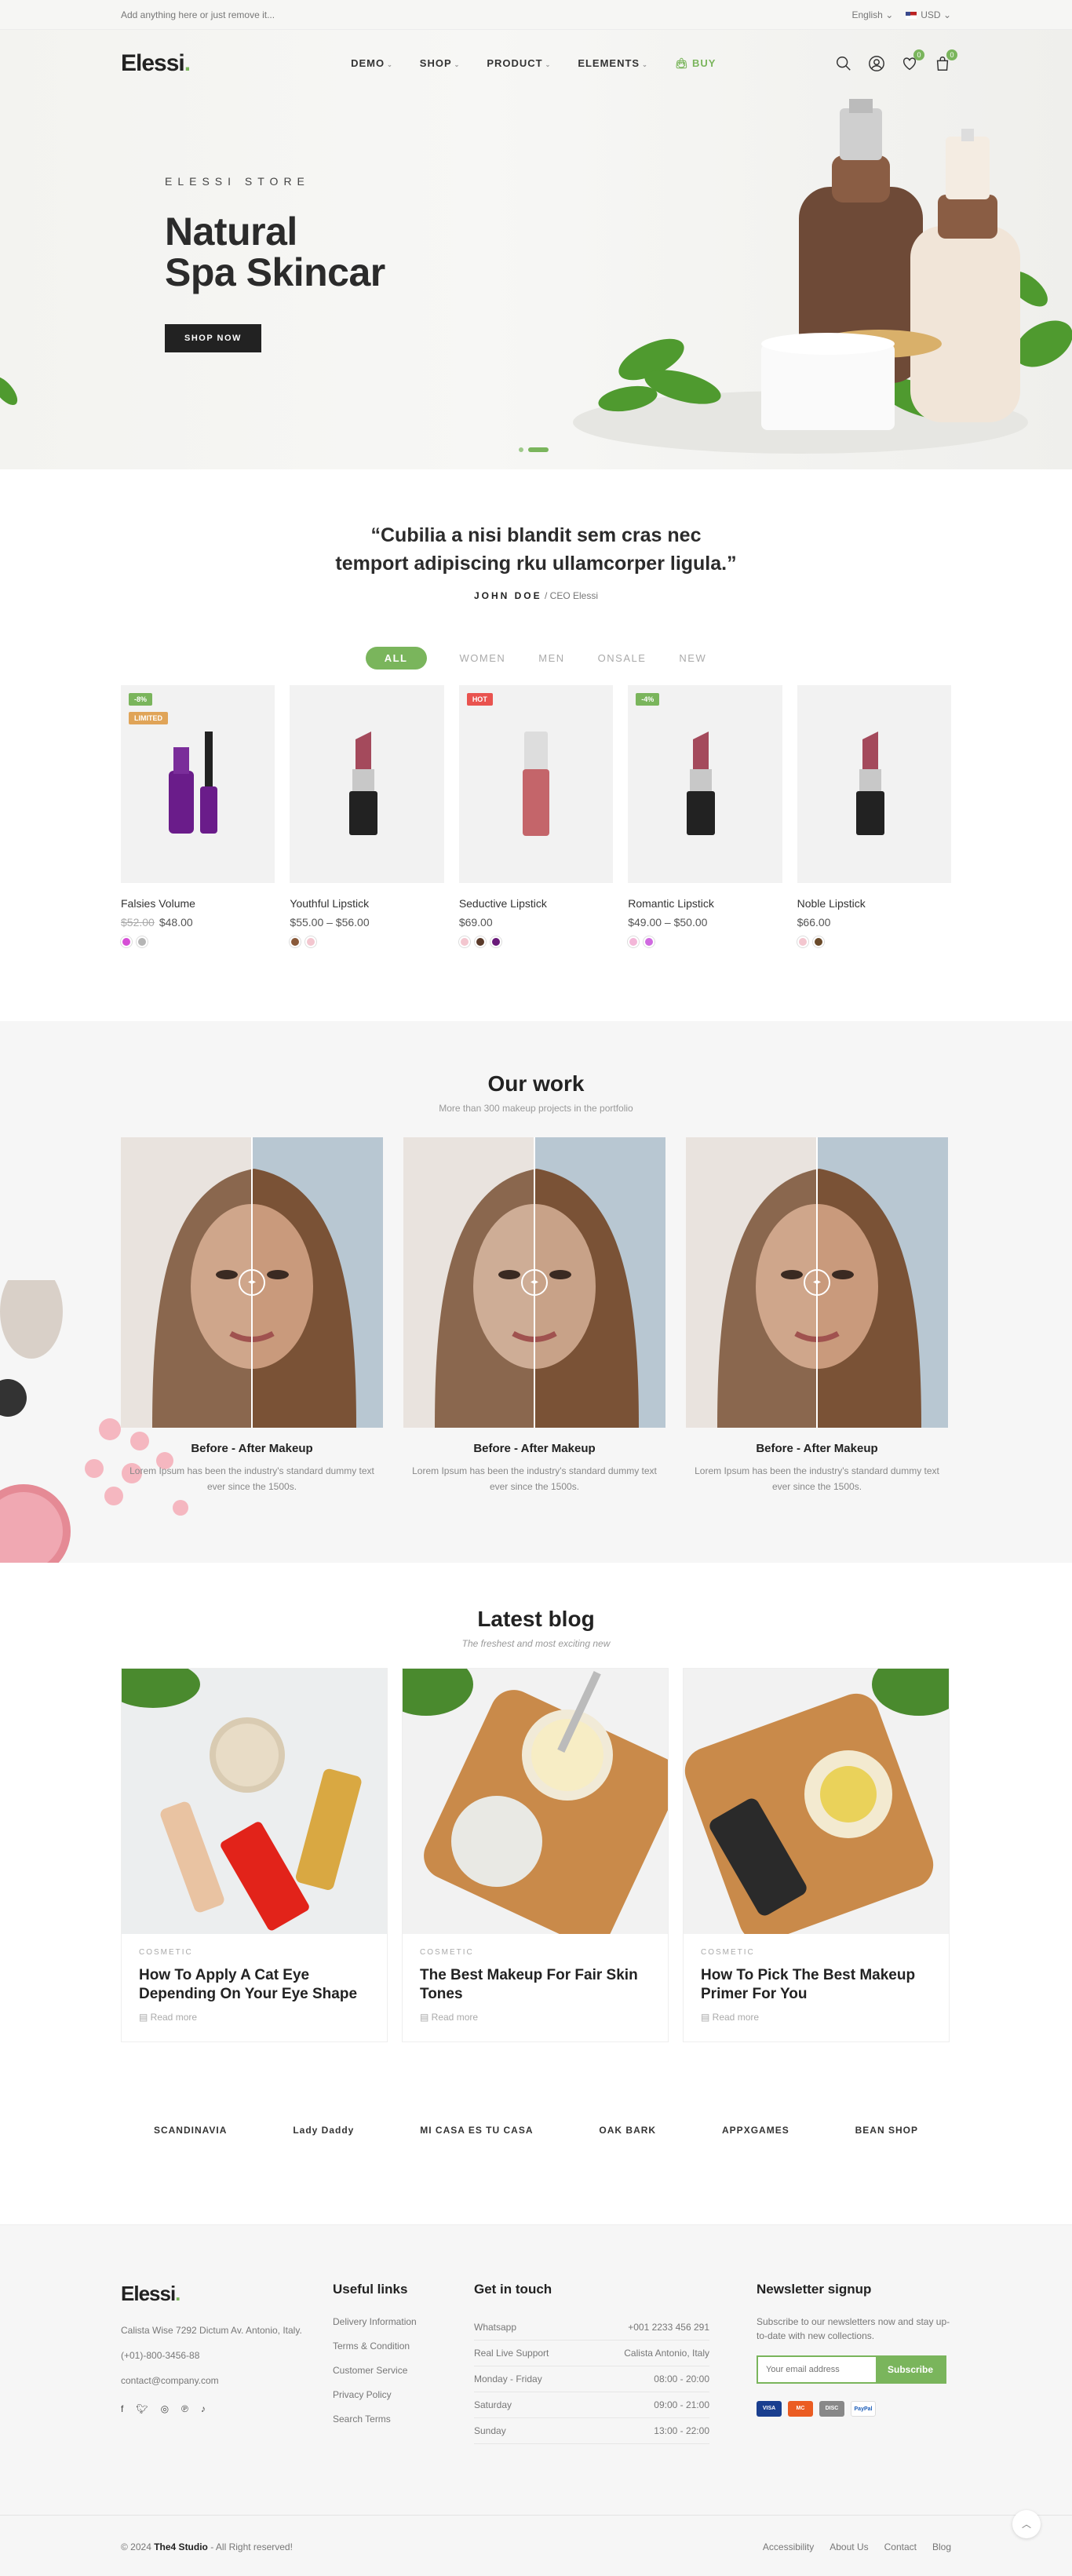  What do you see at coordinates (535, 1985) in the screenshot?
I see `blog-title: The Best Makeup For Fair Skin Tones` at bounding box center [535, 1985].